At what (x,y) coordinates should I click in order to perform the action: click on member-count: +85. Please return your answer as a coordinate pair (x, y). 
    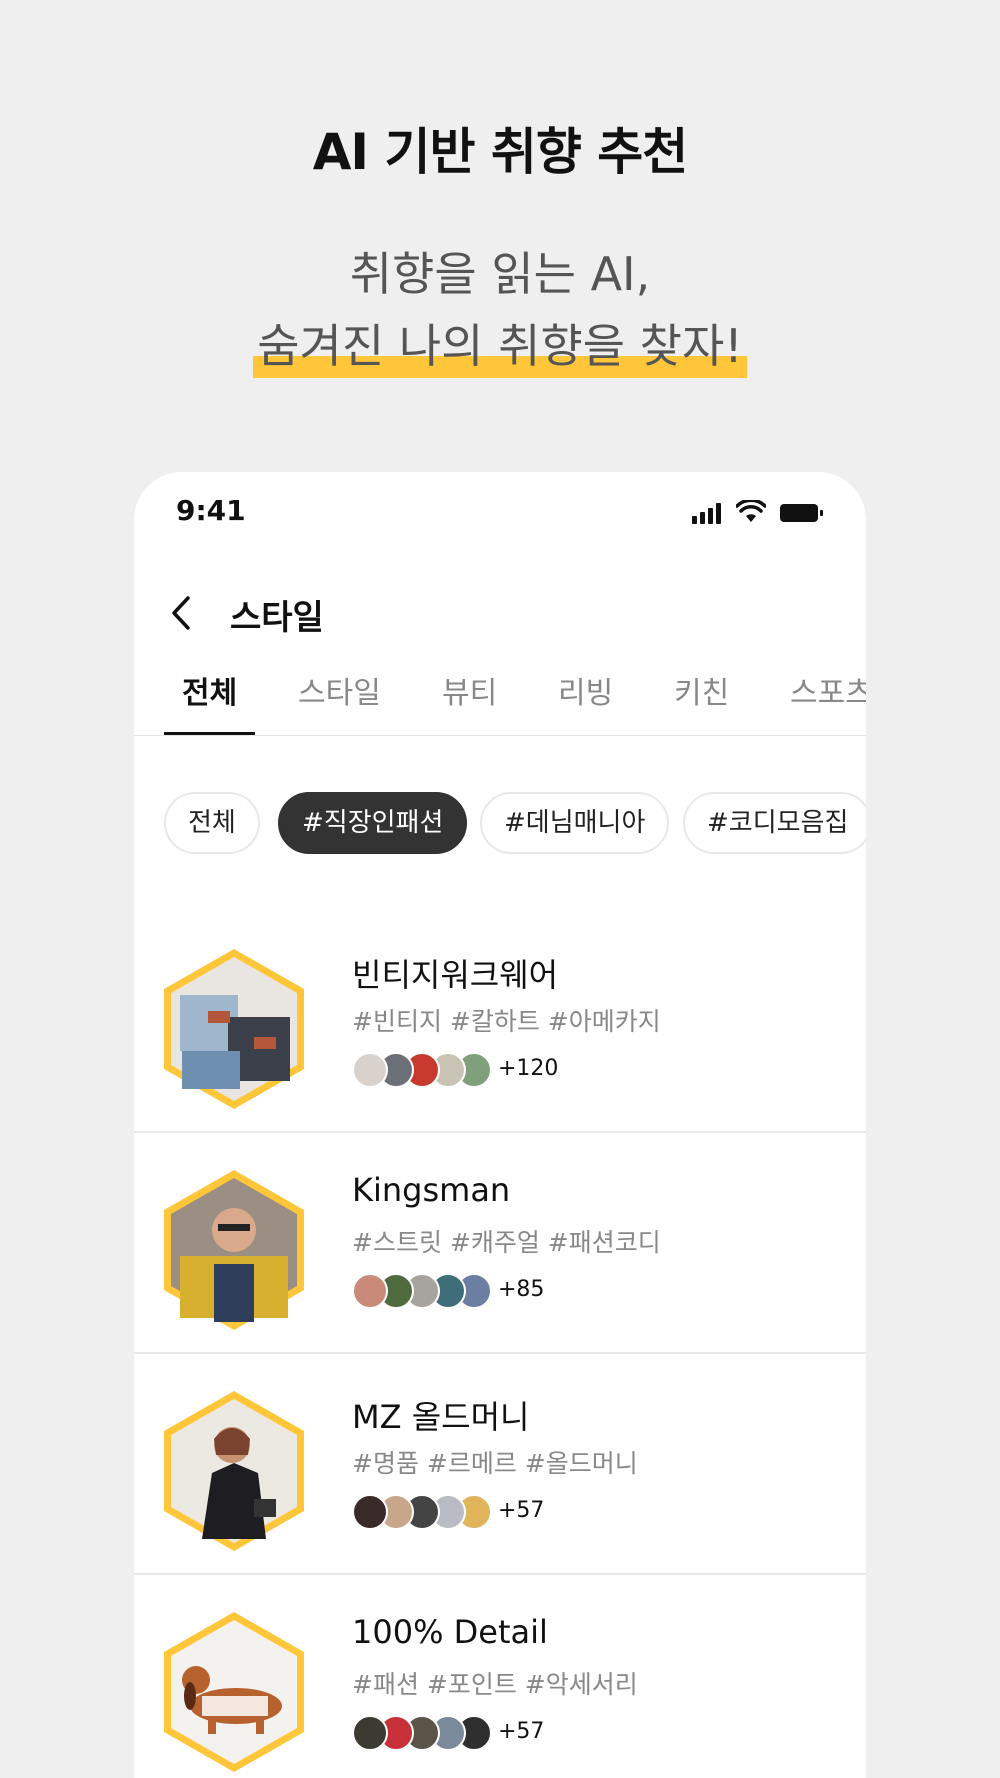
    Looking at the image, I should click on (521, 1289).